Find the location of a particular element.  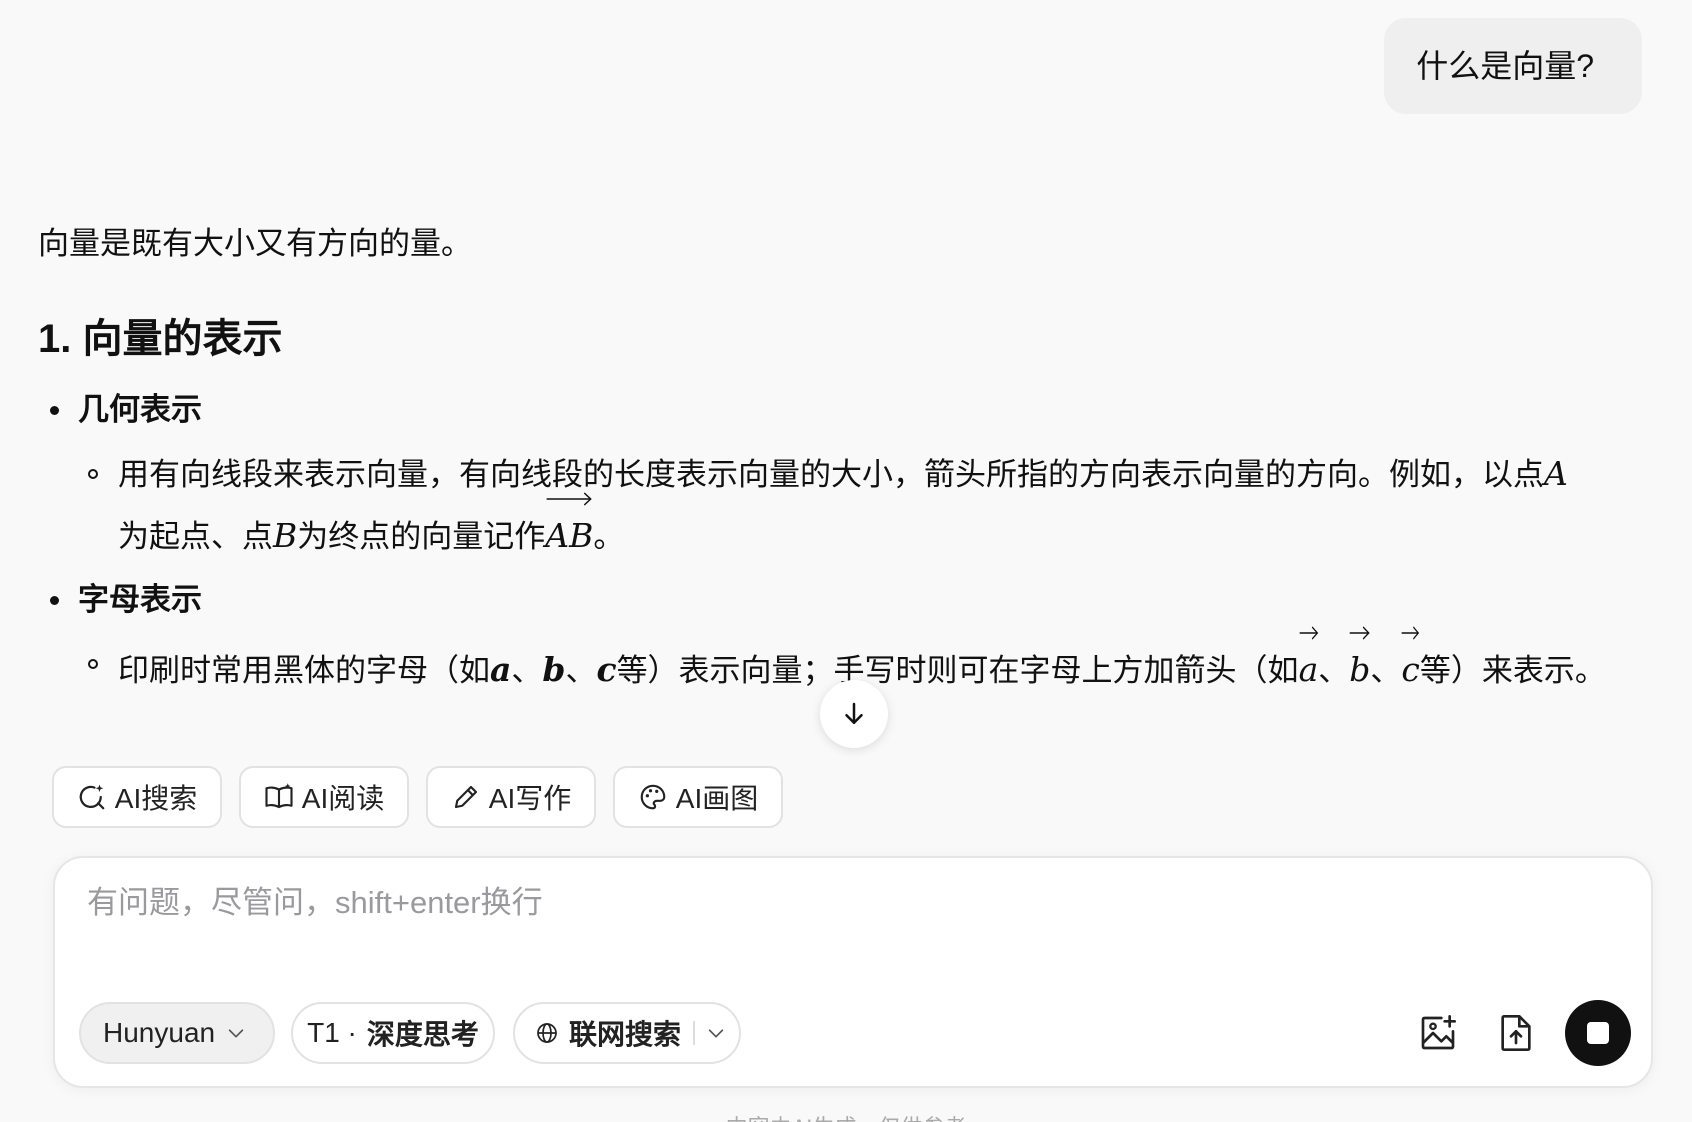

chip-divider is located at coordinates (694, 1033).